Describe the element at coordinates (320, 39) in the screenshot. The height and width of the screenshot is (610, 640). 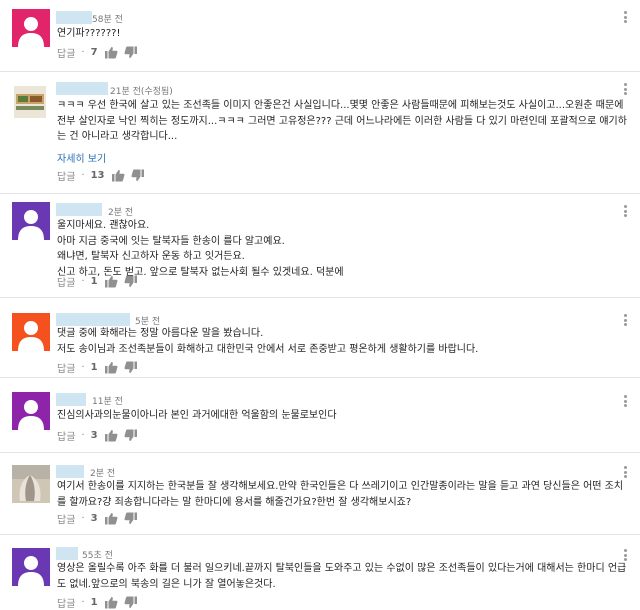
I see `comment-item: 58분 전 연기파??????! 답글 · 7` at that location.